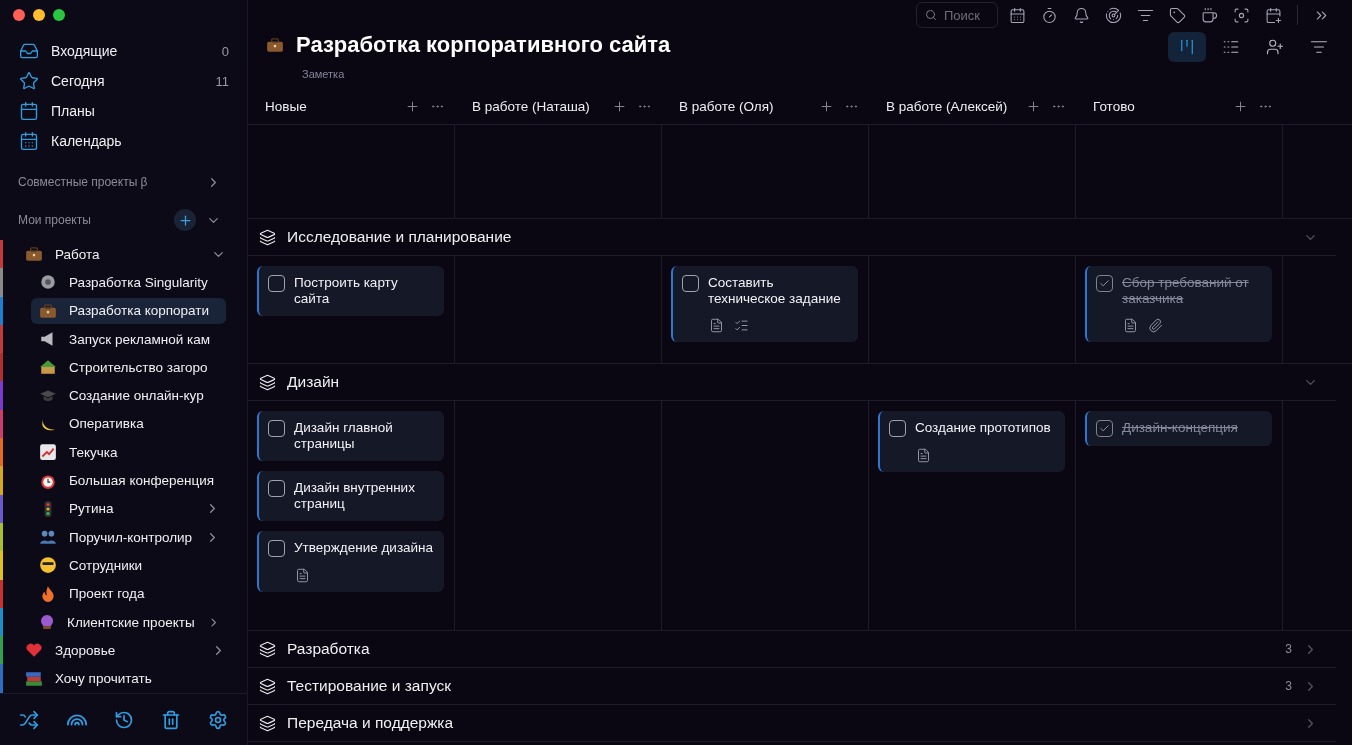  I want to click on project-item: Хочу прочитать, so click(124, 678).